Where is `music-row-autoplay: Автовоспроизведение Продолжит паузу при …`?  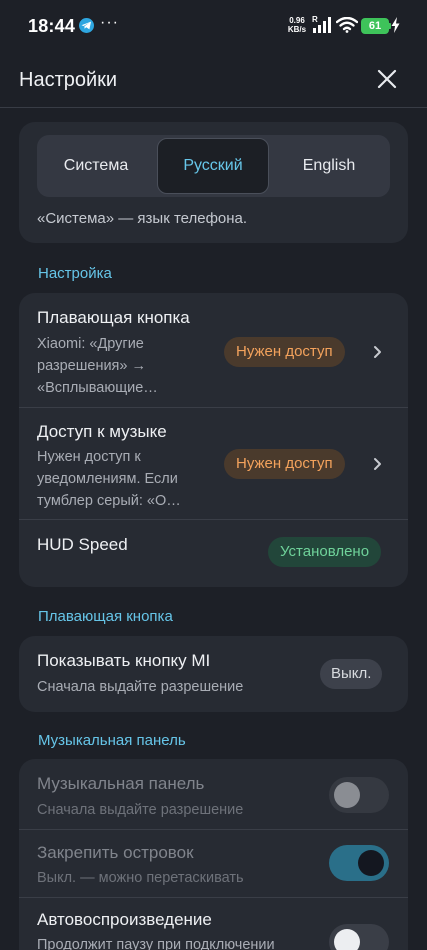 music-row-autoplay: Автовоспроизведение Продолжит паузу при … is located at coordinates (213, 924).